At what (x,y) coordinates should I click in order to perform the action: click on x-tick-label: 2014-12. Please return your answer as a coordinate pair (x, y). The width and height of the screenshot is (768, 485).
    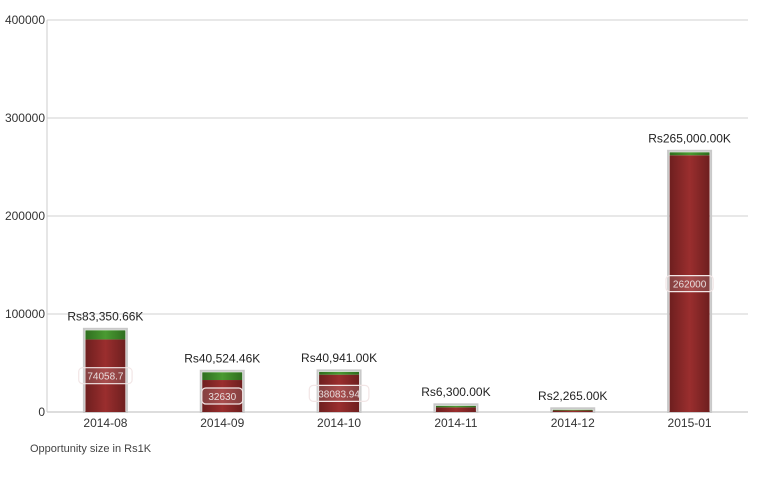
    Looking at the image, I should click on (573, 423).